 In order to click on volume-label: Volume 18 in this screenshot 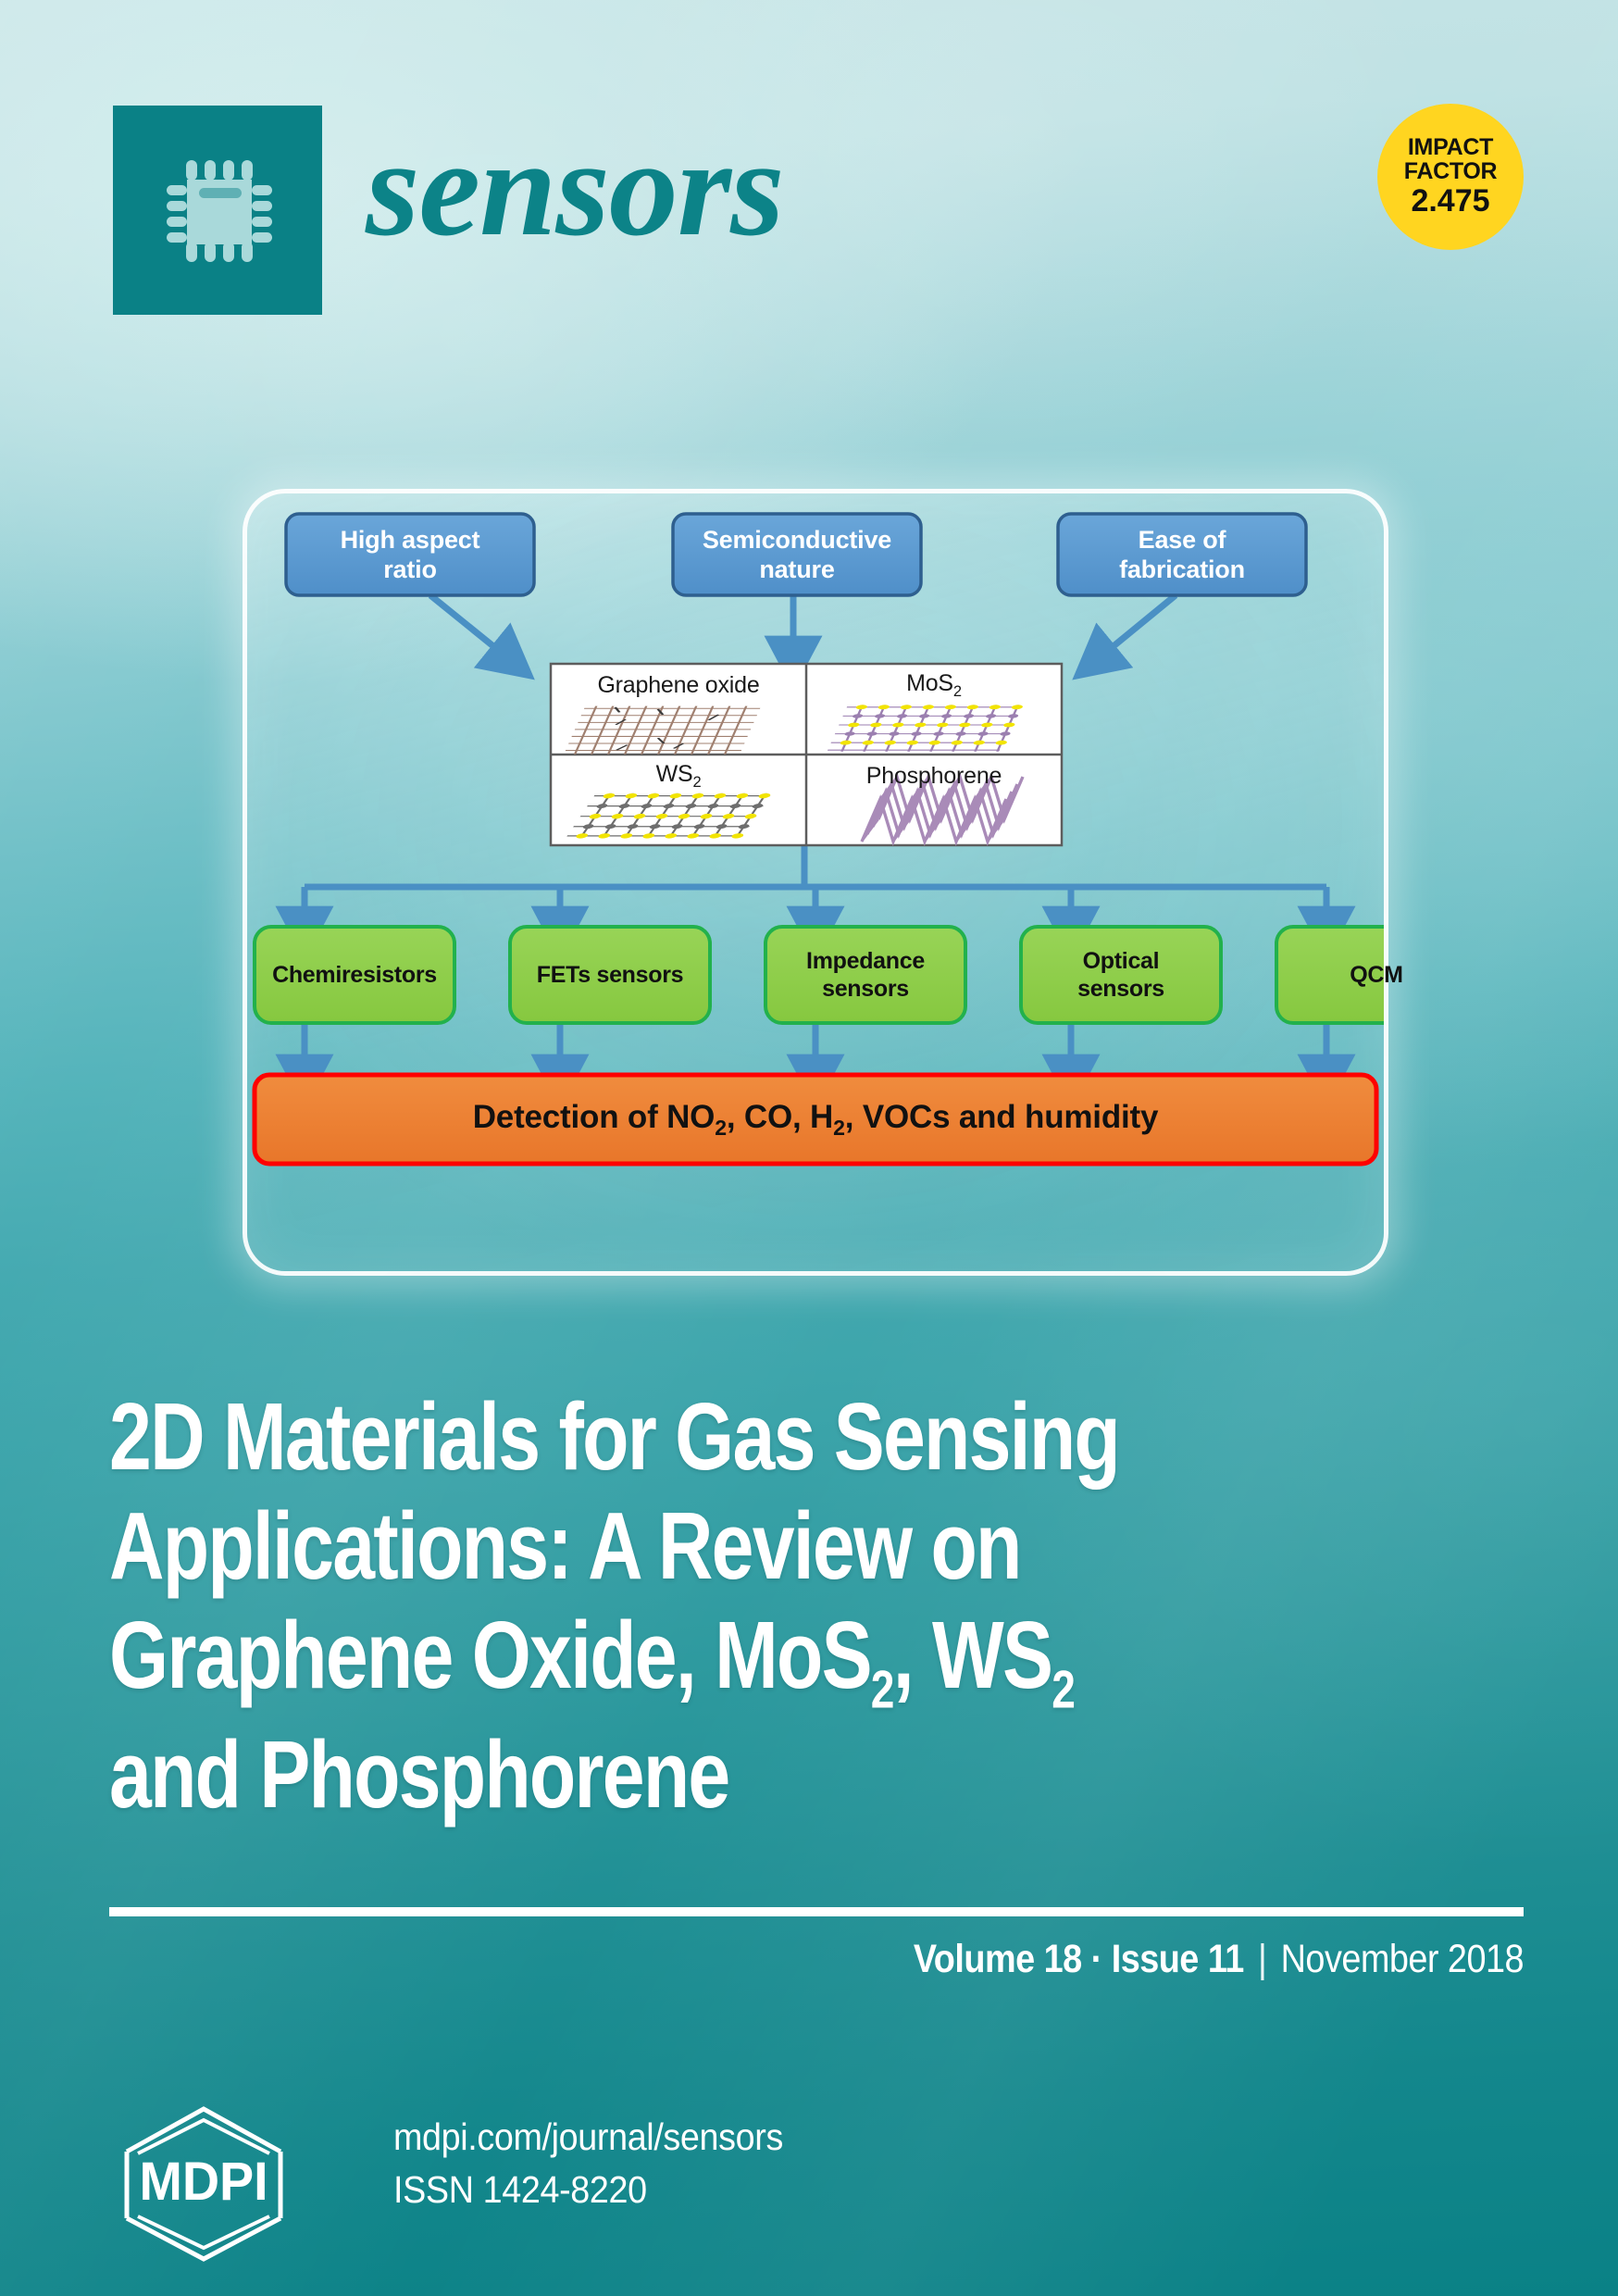, I will do `click(997, 1959)`.